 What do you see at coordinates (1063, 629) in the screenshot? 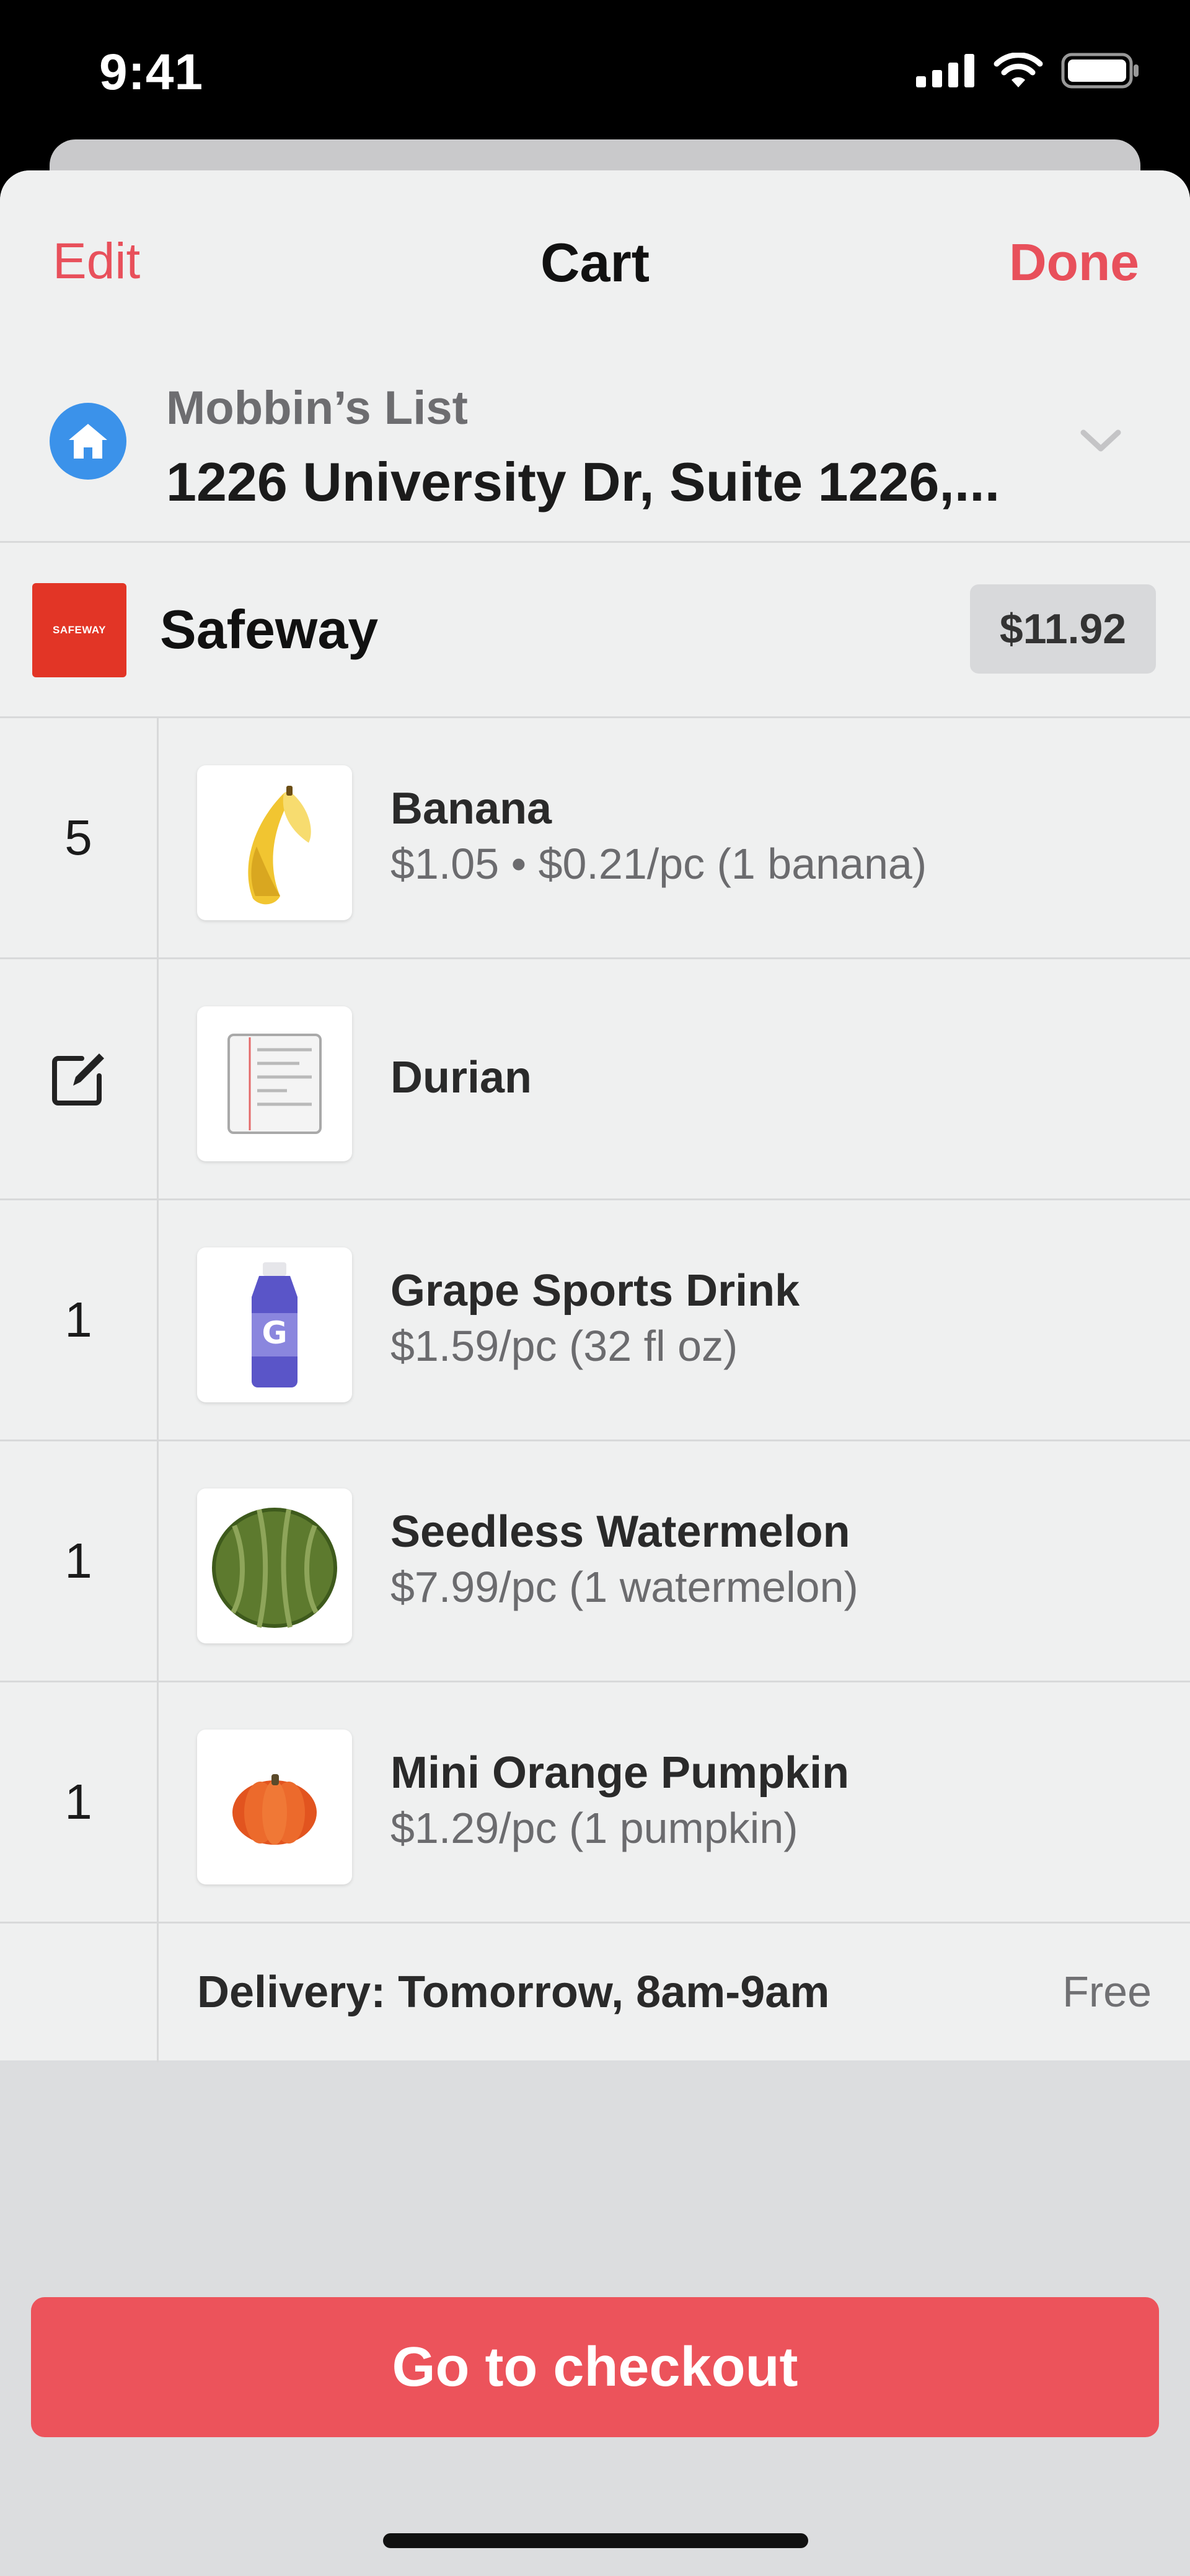
I see `store-total-badge: $11.92` at bounding box center [1063, 629].